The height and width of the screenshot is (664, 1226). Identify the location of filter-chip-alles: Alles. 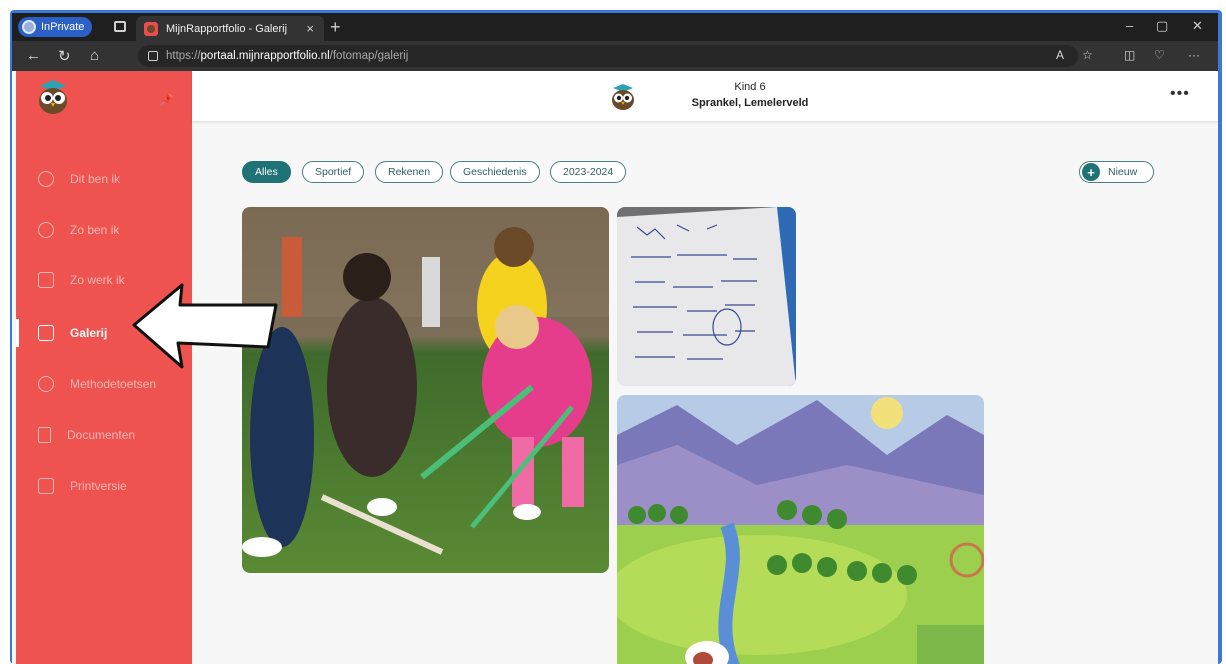
(266, 172).